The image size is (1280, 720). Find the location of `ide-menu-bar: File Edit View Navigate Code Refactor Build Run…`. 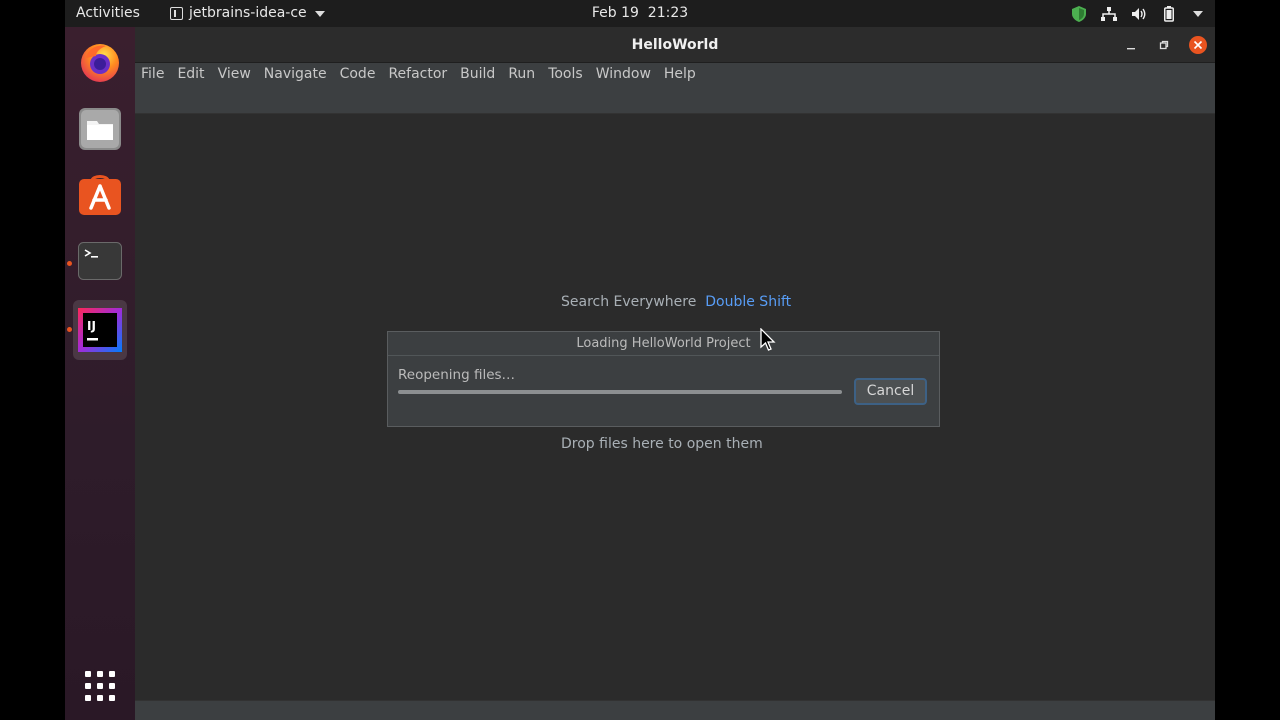

ide-menu-bar: File Edit View Navigate Code Refactor Build Run… is located at coordinates (675, 88).